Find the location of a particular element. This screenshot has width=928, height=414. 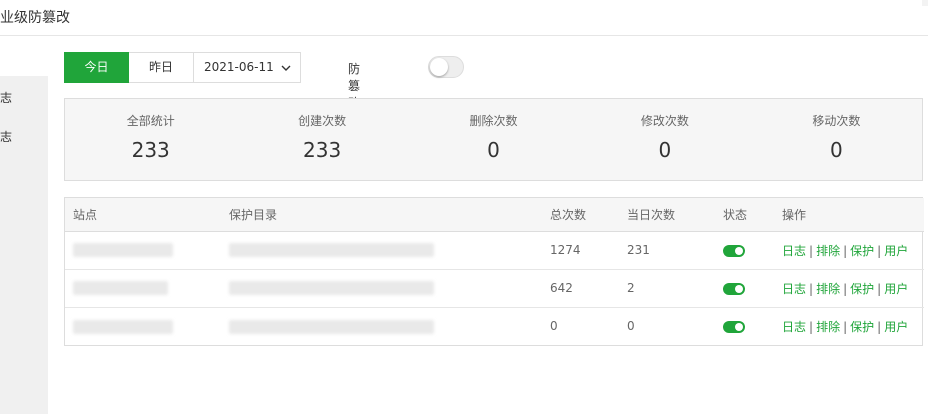

stat-total: 全部统计 233 is located at coordinates (150, 139).